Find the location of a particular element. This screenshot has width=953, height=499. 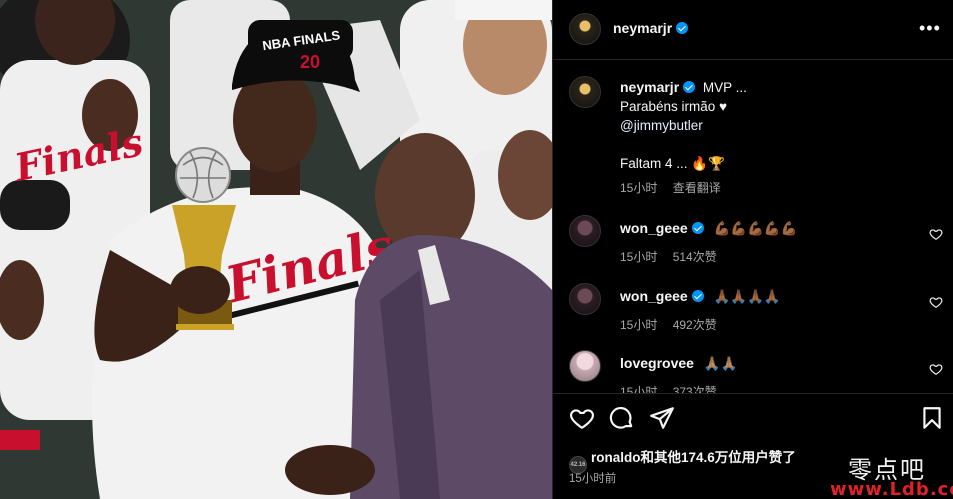

comment-likes: 492次赞 is located at coordinates (695, 325).